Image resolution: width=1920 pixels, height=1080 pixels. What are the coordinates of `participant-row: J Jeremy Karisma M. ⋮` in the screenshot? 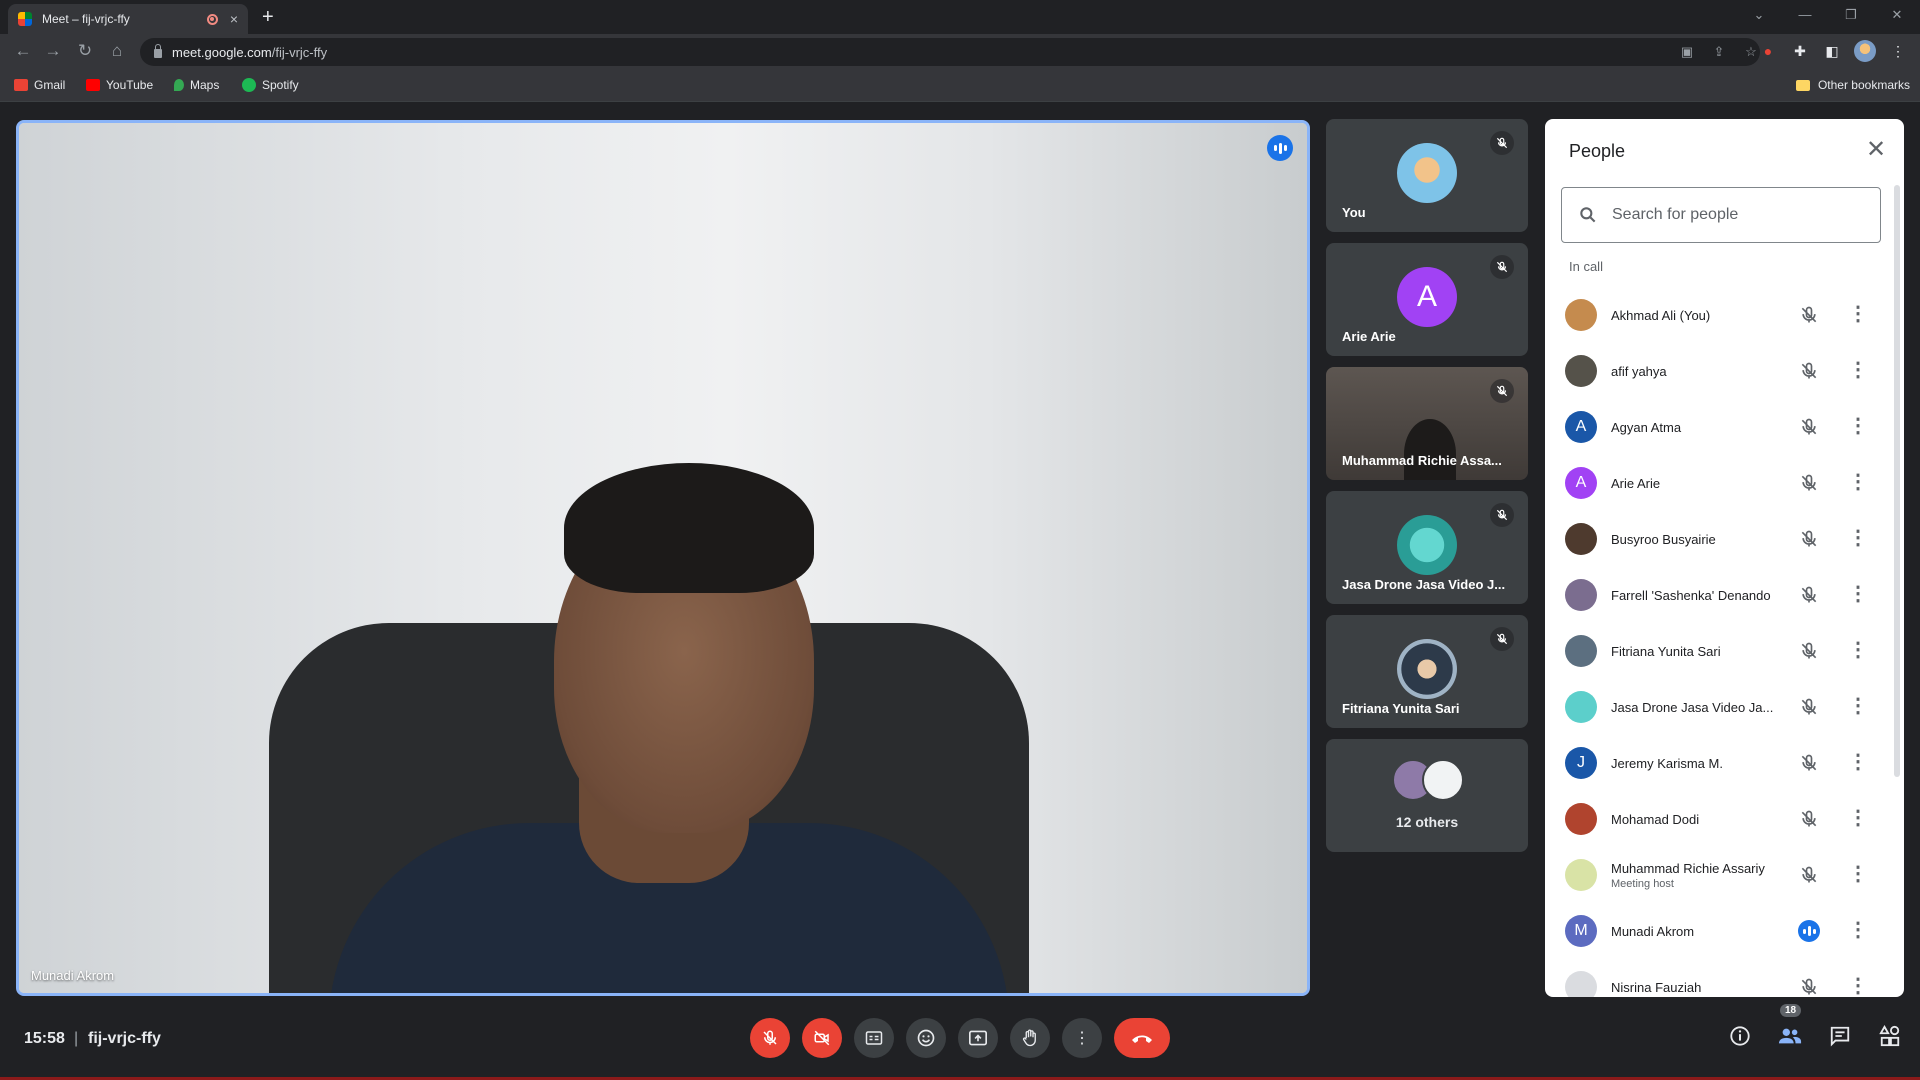 It's located at (1716, 763).